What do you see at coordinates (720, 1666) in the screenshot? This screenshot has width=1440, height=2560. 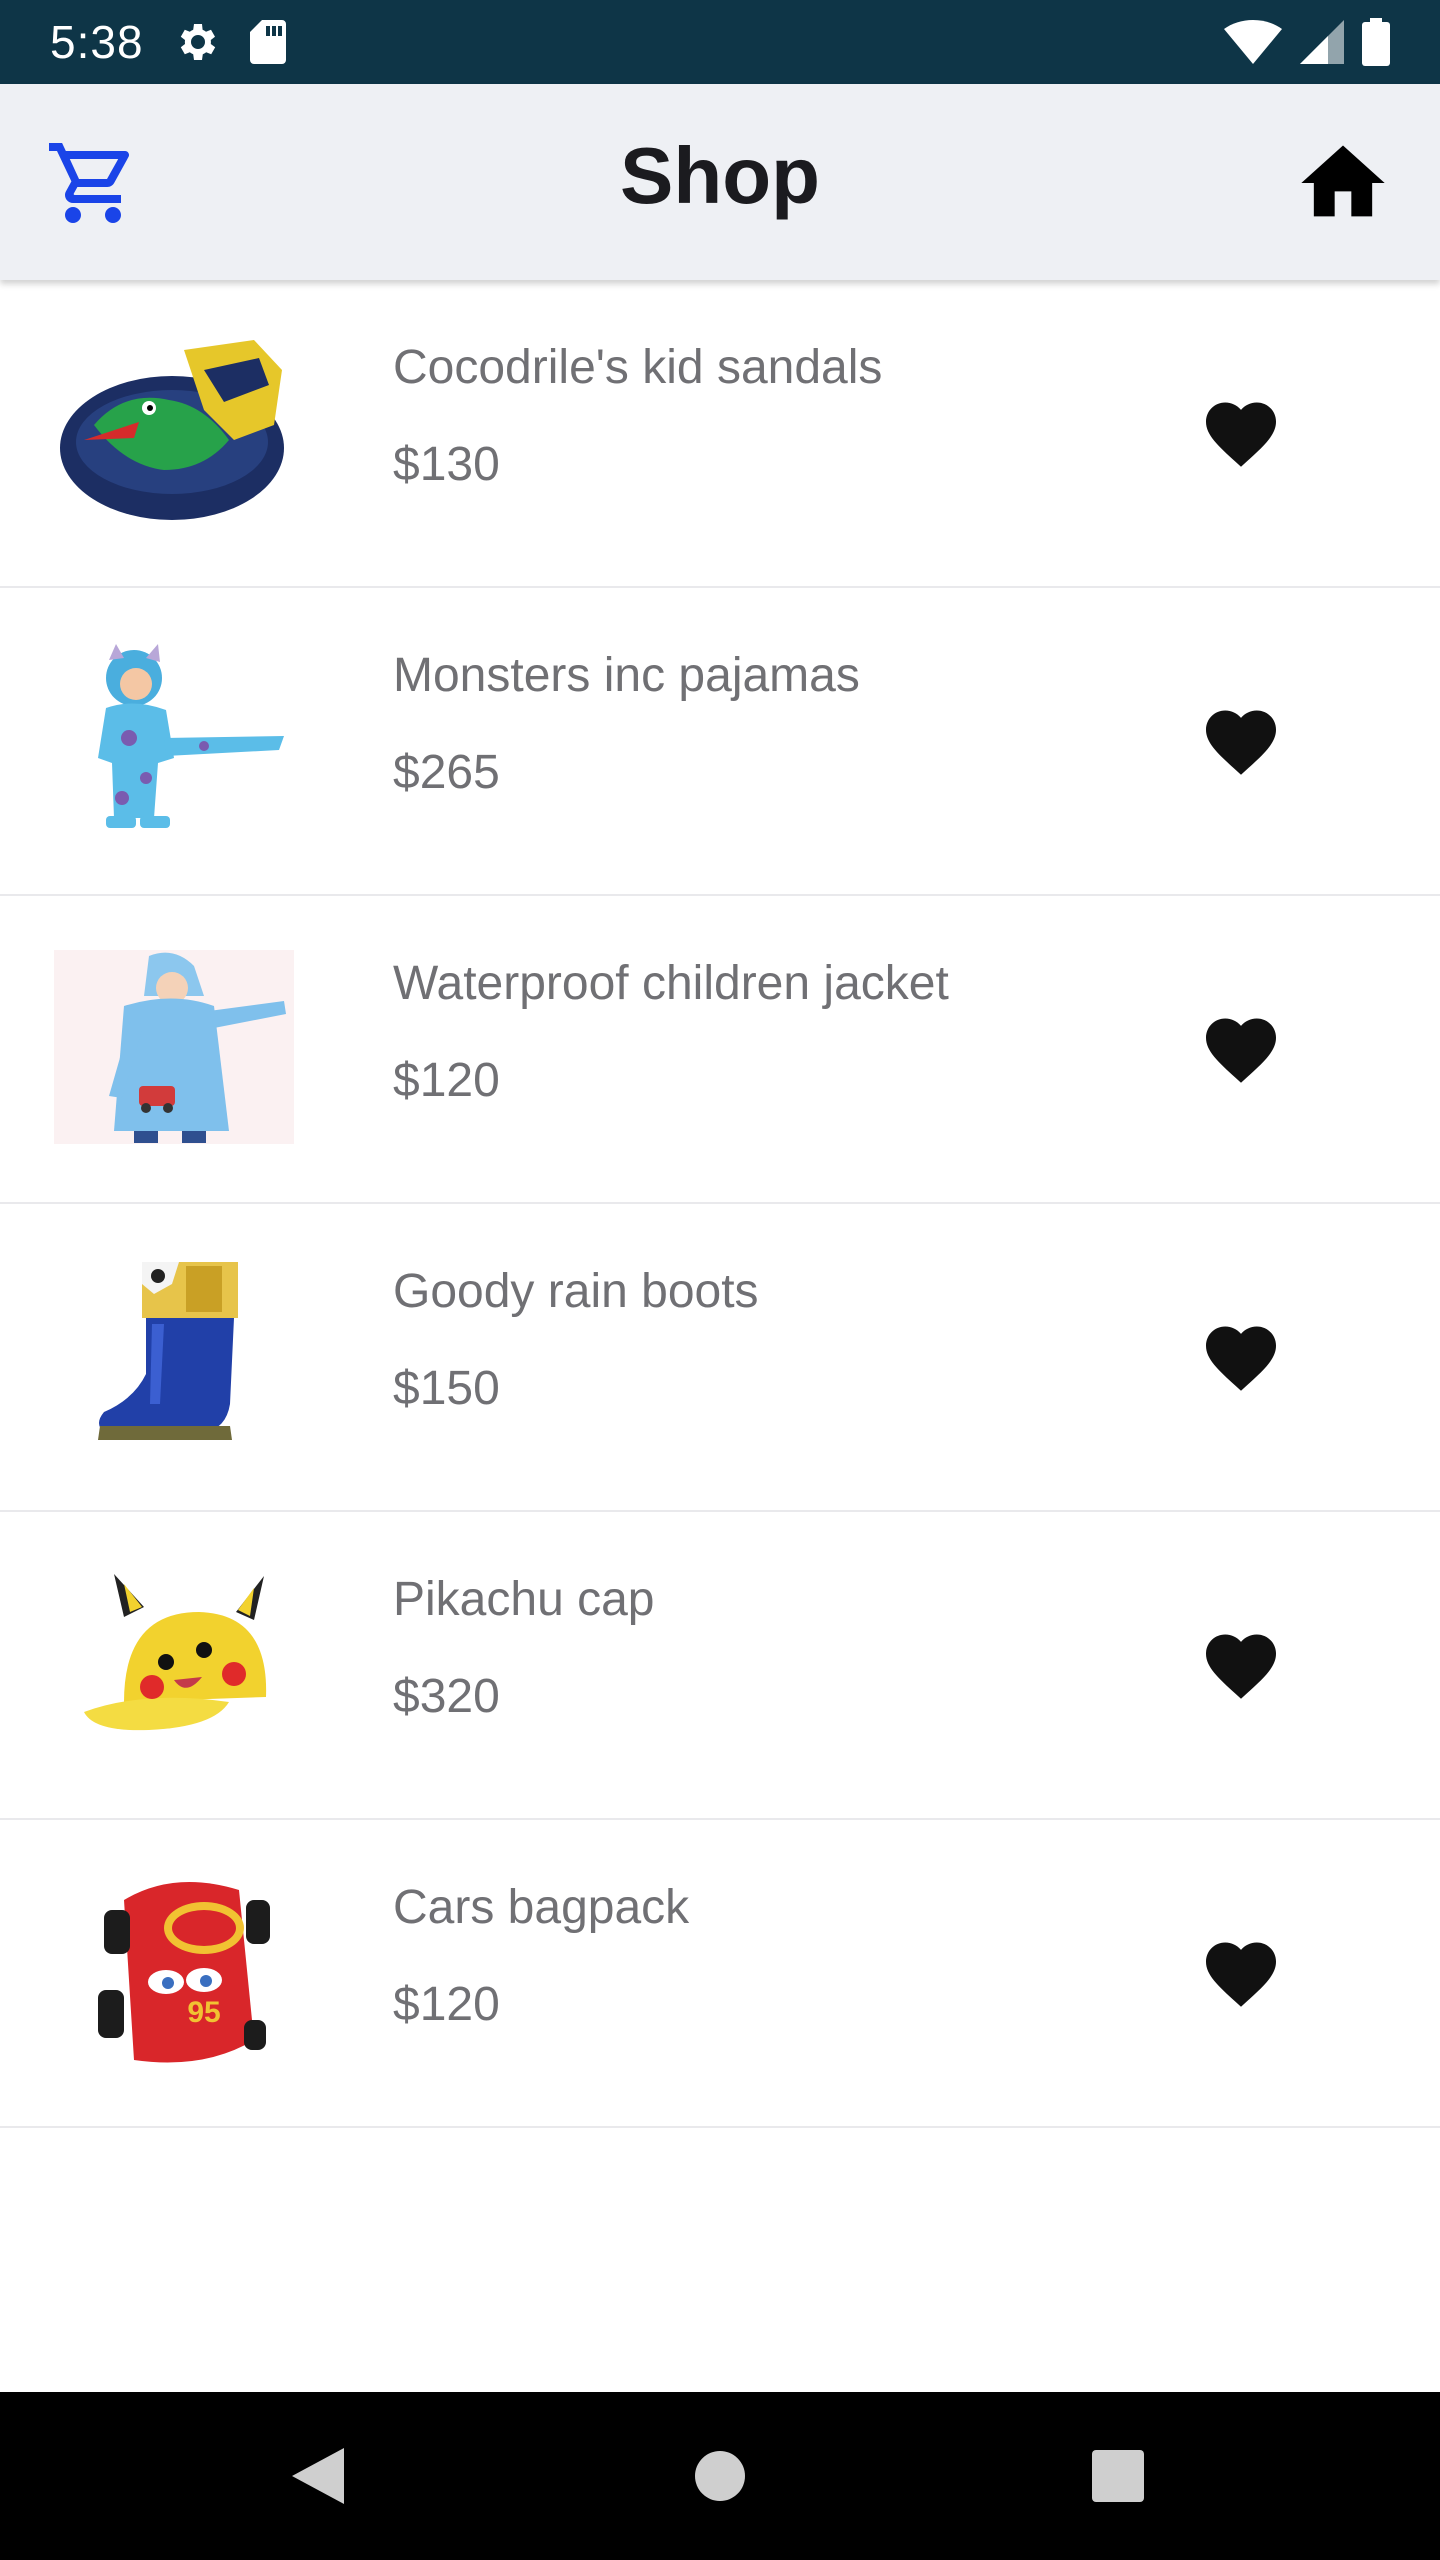 I see `product-card: Pikachu cap $320` at bounding box center [720, 1666].